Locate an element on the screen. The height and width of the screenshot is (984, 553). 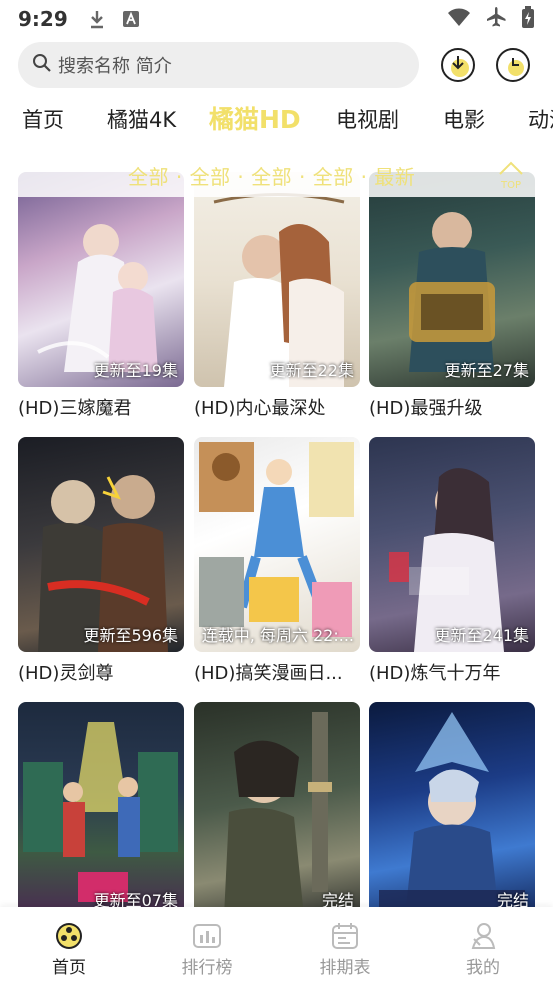
video-card: 更新至19集 (HD)三嫁魔君 is located at coordinates (101, 296).